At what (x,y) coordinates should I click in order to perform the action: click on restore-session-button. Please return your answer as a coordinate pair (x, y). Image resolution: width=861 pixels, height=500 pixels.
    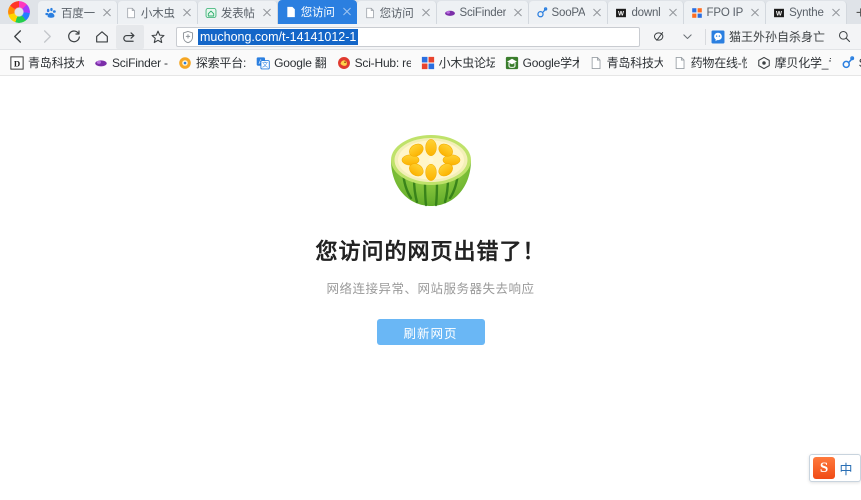
    Looking at the image, I should click on (130, 36).